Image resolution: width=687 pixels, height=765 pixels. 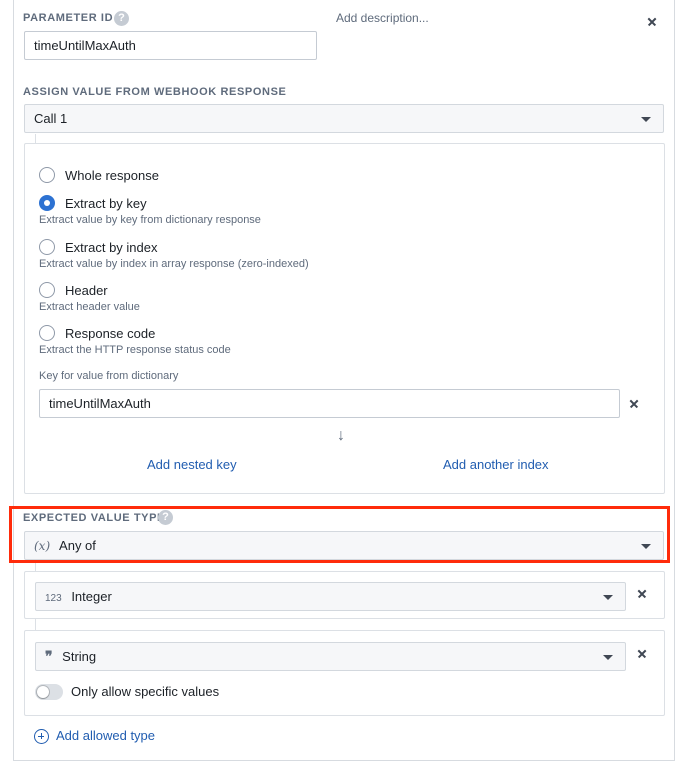 What do you see at coordinates (89, 307) in the screenshot?
I see `radio-help-text: Extract header value` at bounding box center [89, 307].